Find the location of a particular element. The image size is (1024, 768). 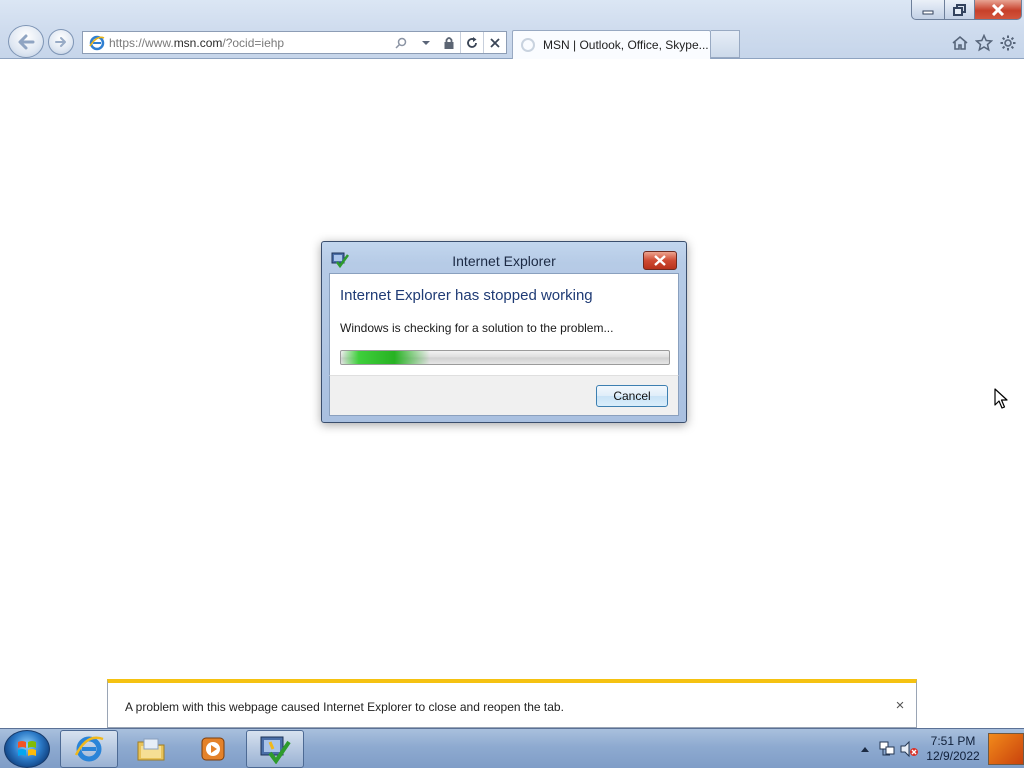

taskbar-media-player is located at coordinates (213, 749).